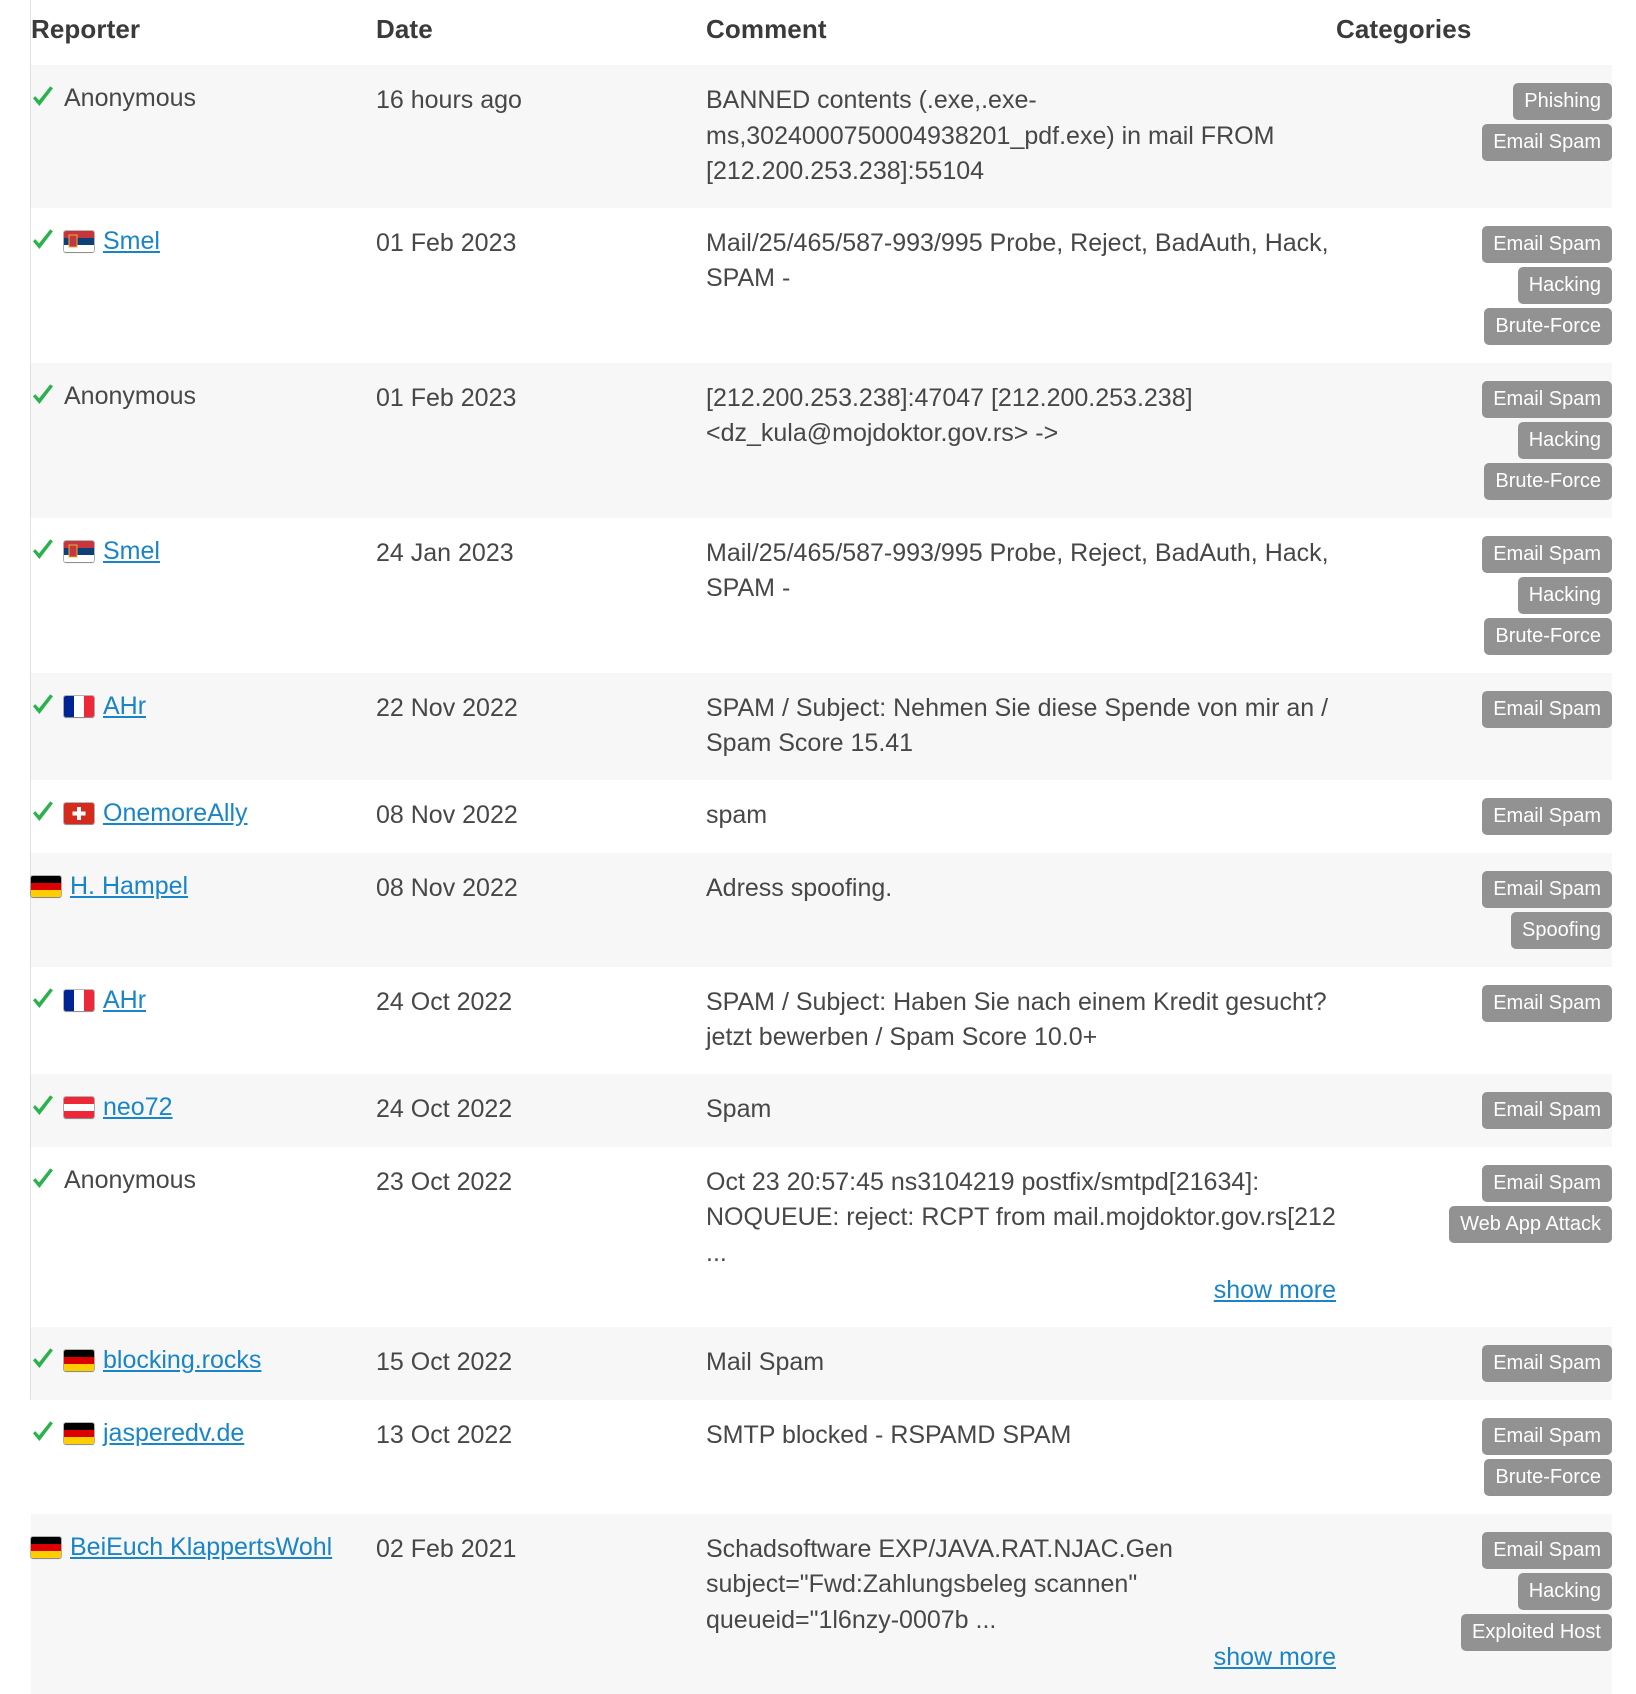  I want to click on cell-date: 13 Oct 2022, so click(444, 1434).